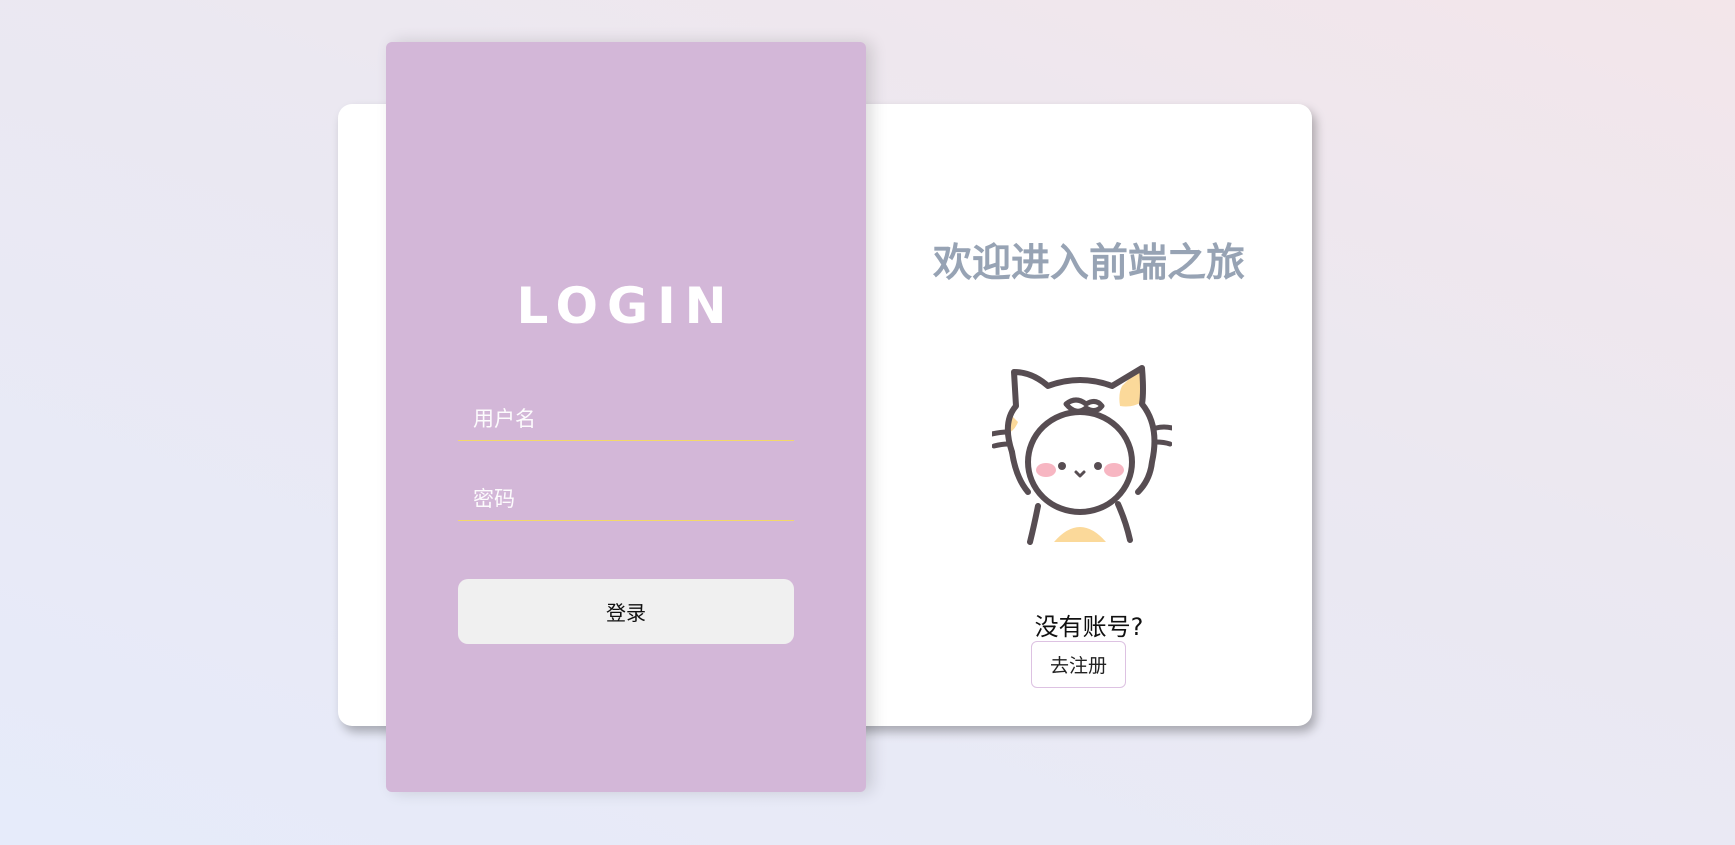  I want to click on login-title: LOGIN, so click(626, 306).